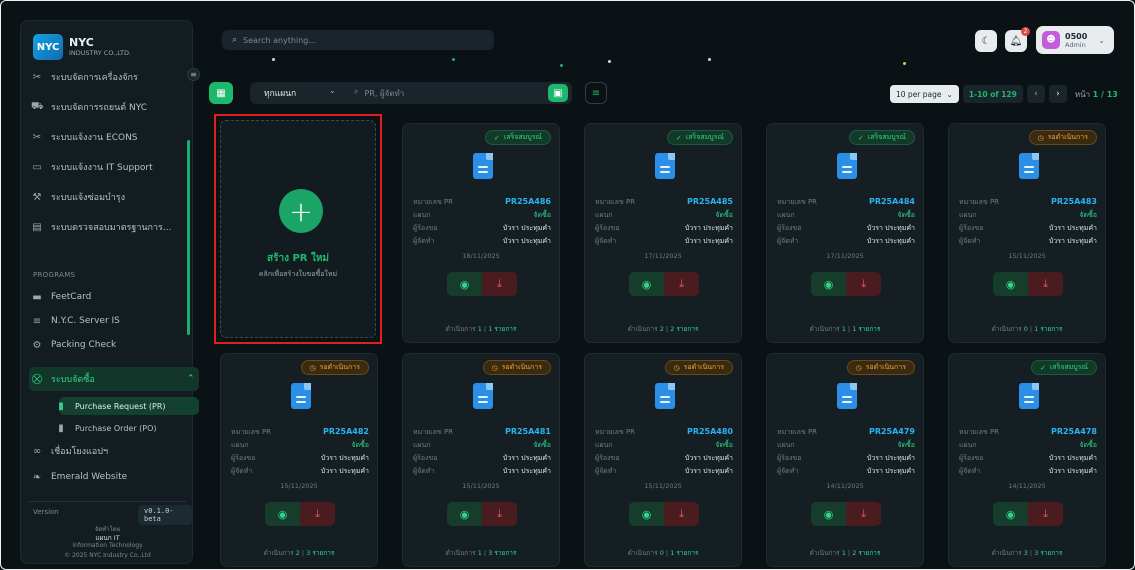  I want to click on progress-done: 1, so click(843, 329).